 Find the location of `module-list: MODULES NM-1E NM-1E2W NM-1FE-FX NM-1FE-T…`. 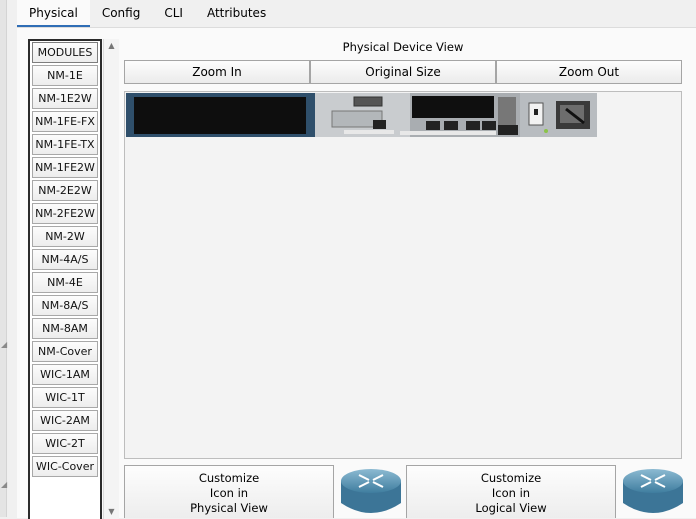

module-list: MODULES NM-1E NM-1E2W NM-1FE-FX NM-1FE-T… is located at coordinates (65, 279).